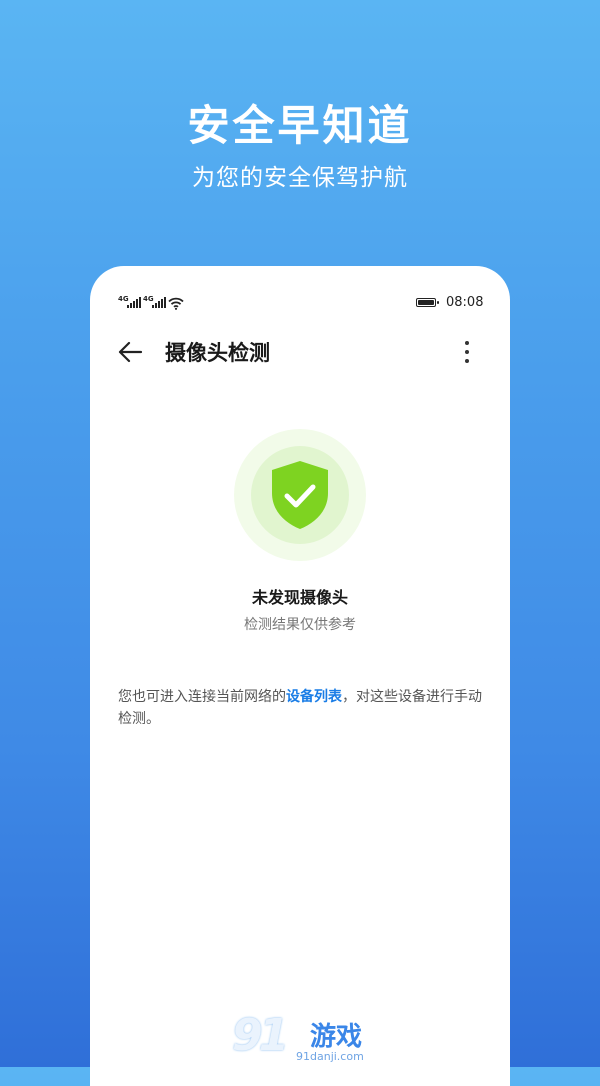 This screenshot has height=1086, width=600. I want to click on result-title: 未发现摄像头, so click(299, 597).